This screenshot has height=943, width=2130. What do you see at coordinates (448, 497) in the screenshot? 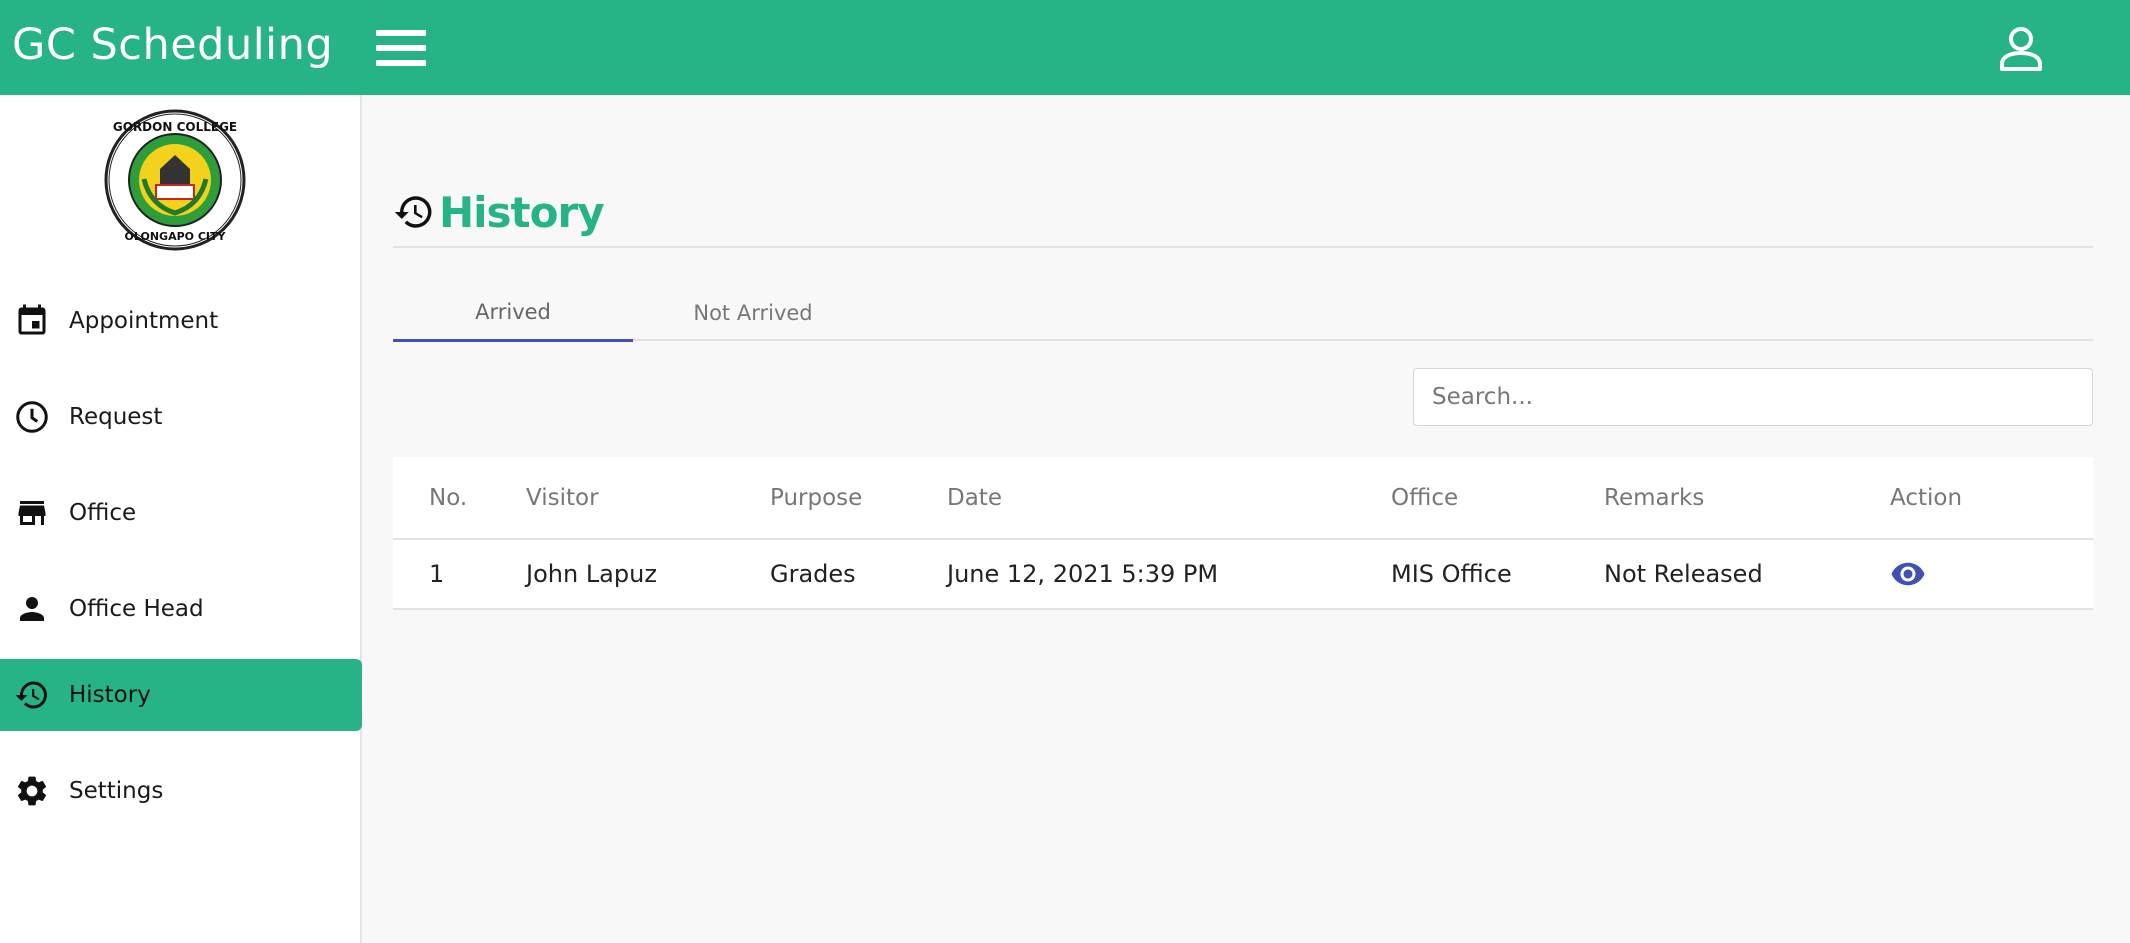
I see `column-header-no: No.` at bounding box center [448, 497].